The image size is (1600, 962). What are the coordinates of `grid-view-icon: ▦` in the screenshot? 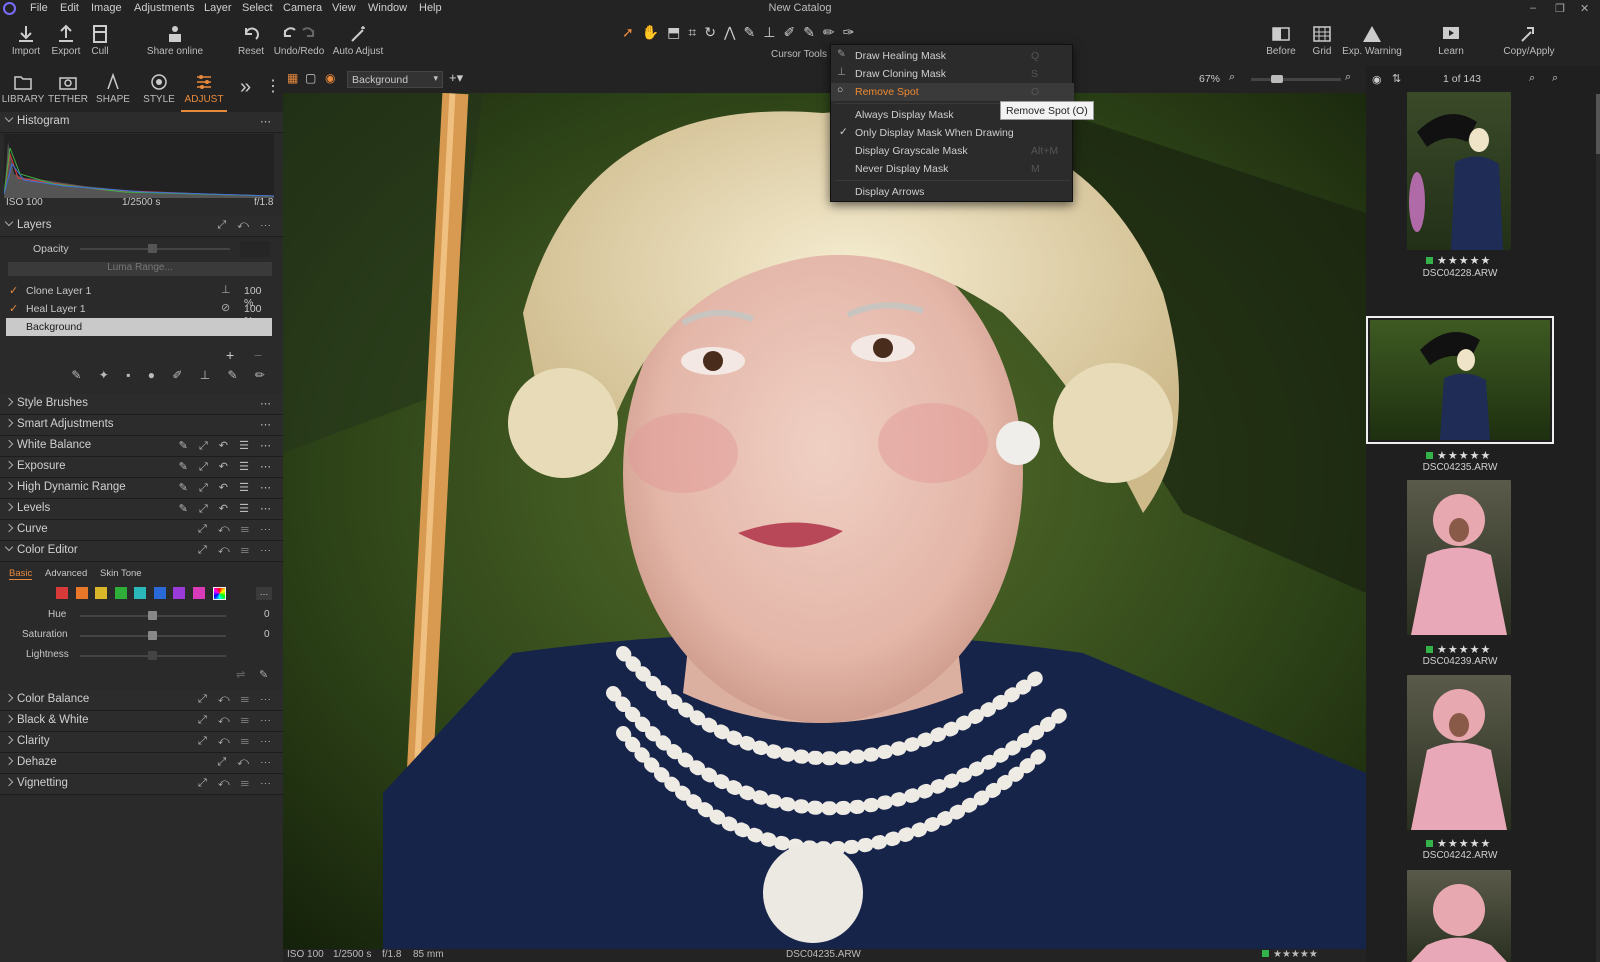 It's located at (292, 78).